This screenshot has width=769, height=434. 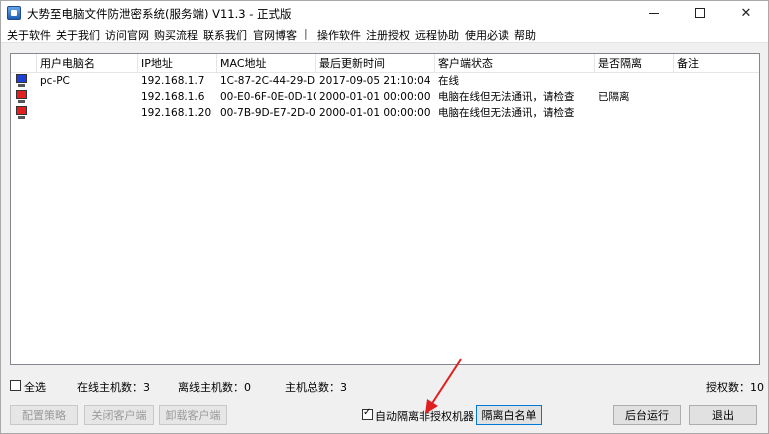 I want to click on column-note: 备注, so click(x=716, y=63).